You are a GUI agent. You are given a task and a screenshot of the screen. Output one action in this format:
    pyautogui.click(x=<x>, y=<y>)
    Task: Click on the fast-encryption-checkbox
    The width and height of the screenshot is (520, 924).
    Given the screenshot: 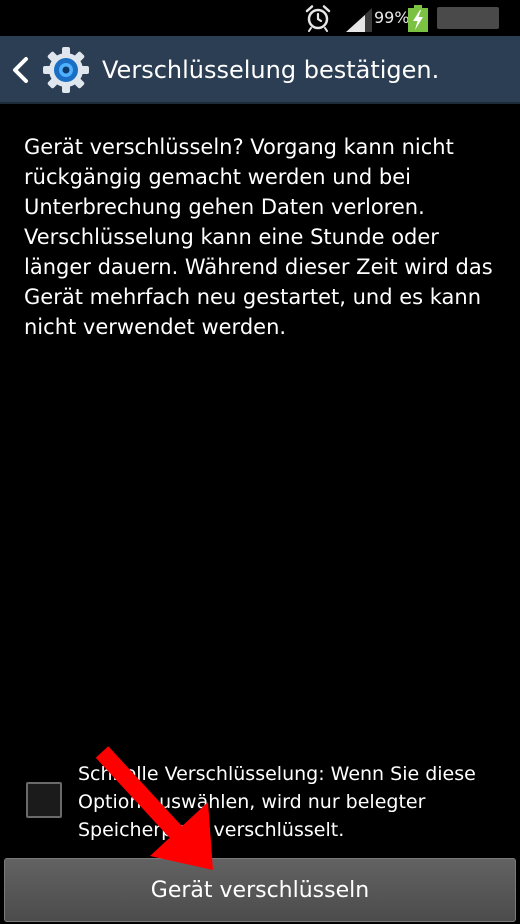 What is the action you would take?
    pyautogui.click(x=44, y=800)
    